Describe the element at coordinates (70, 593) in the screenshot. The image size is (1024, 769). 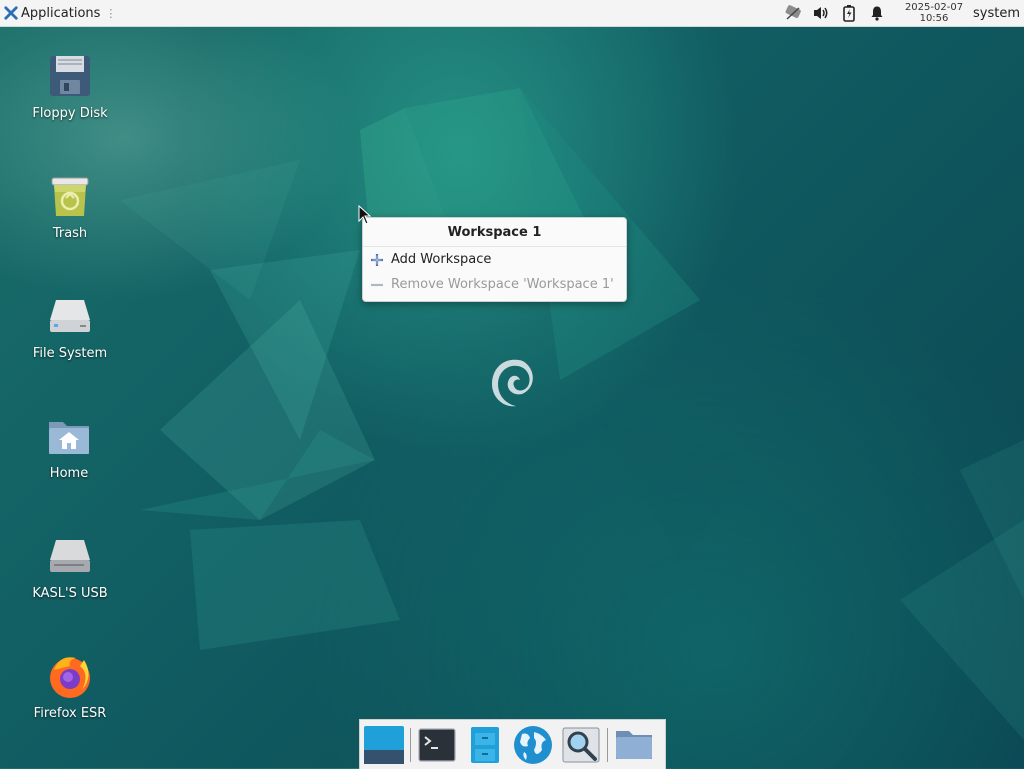
I see `desktop-icon-label: KASL'S USB` at that location.